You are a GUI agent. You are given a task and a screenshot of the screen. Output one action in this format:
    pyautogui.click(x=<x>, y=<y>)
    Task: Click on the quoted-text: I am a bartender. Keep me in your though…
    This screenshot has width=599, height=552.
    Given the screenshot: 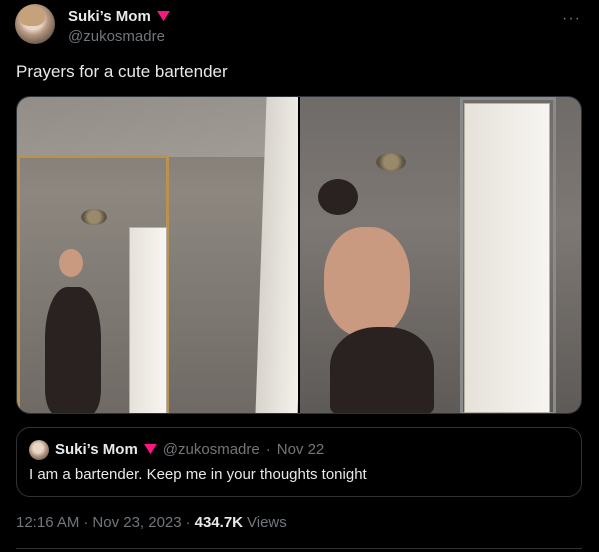 What is the action you would take?
    pyautogui.click(x=198, y=474)
    